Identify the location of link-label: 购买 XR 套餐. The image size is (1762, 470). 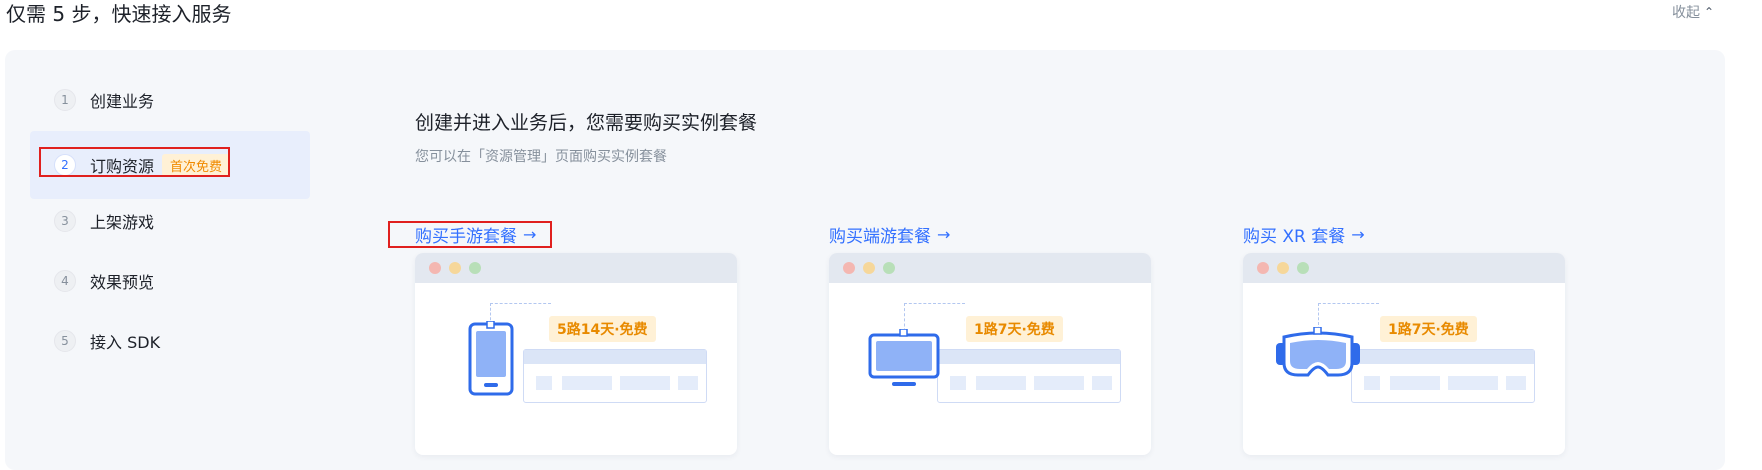
(1294, 237).